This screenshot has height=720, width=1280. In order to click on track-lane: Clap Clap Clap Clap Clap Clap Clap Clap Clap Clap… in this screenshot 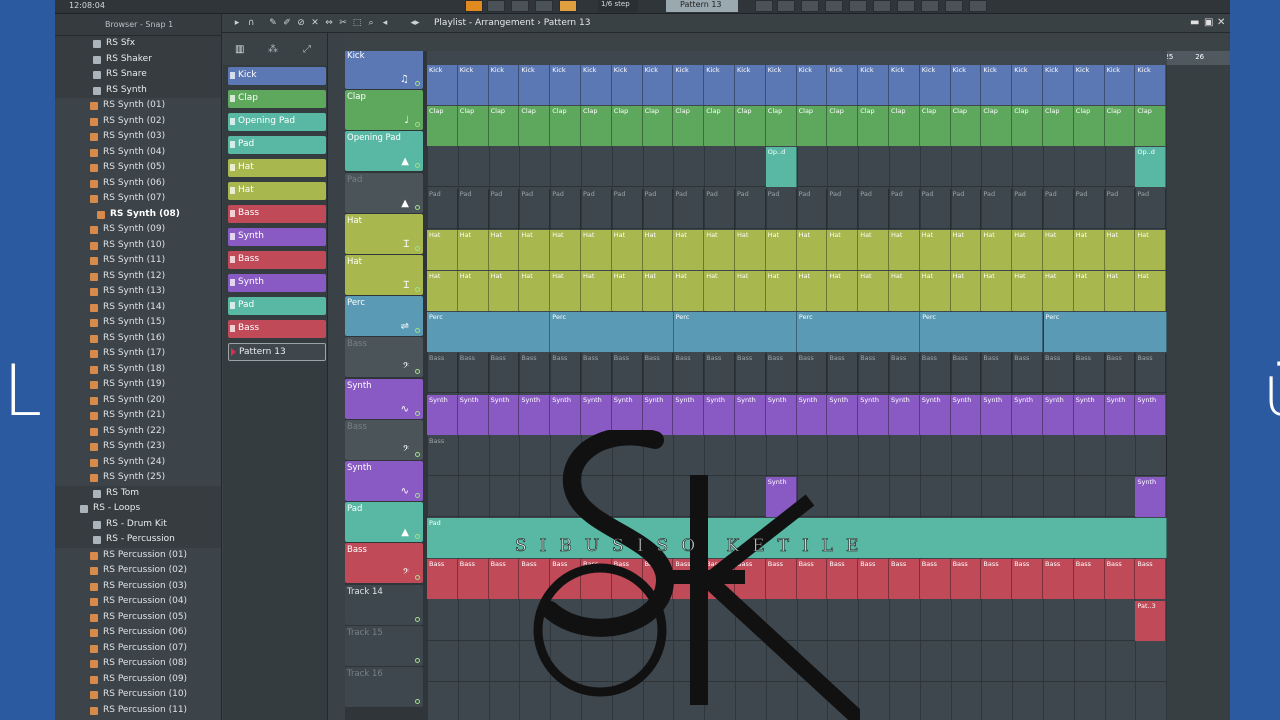, I will do `click(797, 126)`.